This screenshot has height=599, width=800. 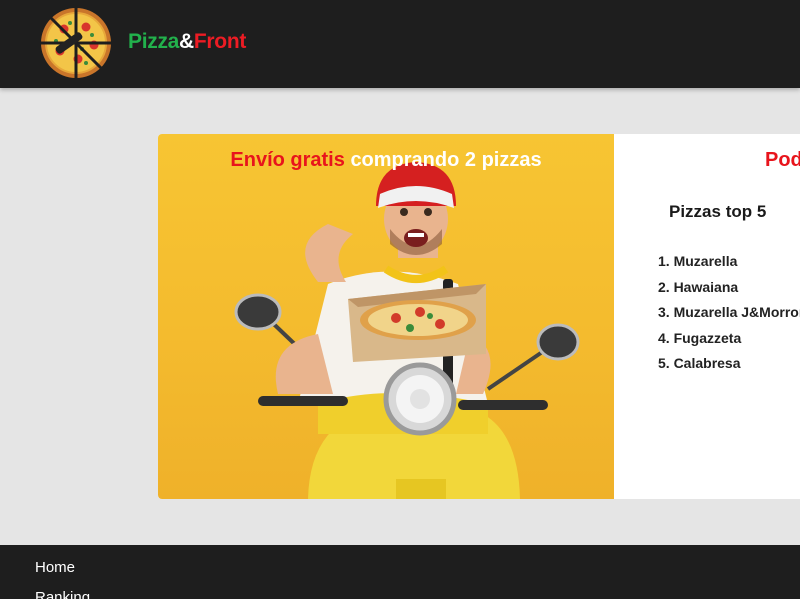 I want to click on top-navbar: Pizza&Front, so click(x=400, y=44).